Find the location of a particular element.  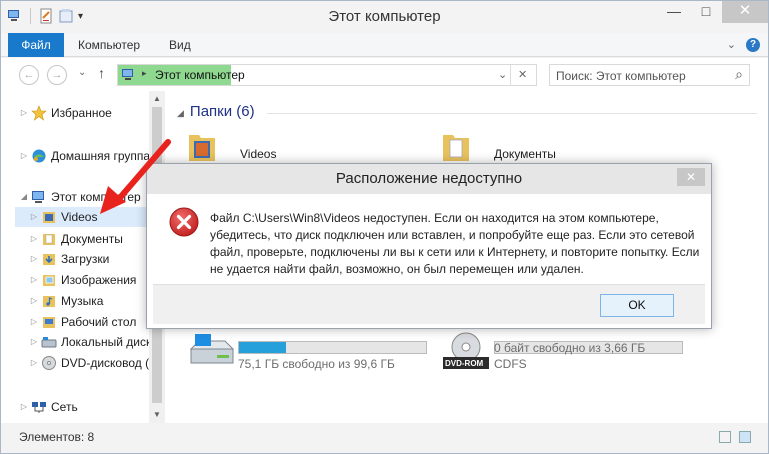

dialog-title-bar: Расположение недоступно ✕ is located at coordinates (429, 179).